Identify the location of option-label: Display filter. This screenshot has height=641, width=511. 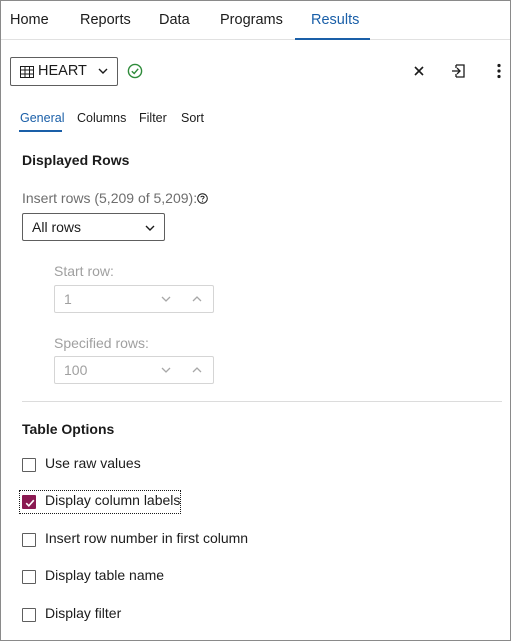
(83, 613).